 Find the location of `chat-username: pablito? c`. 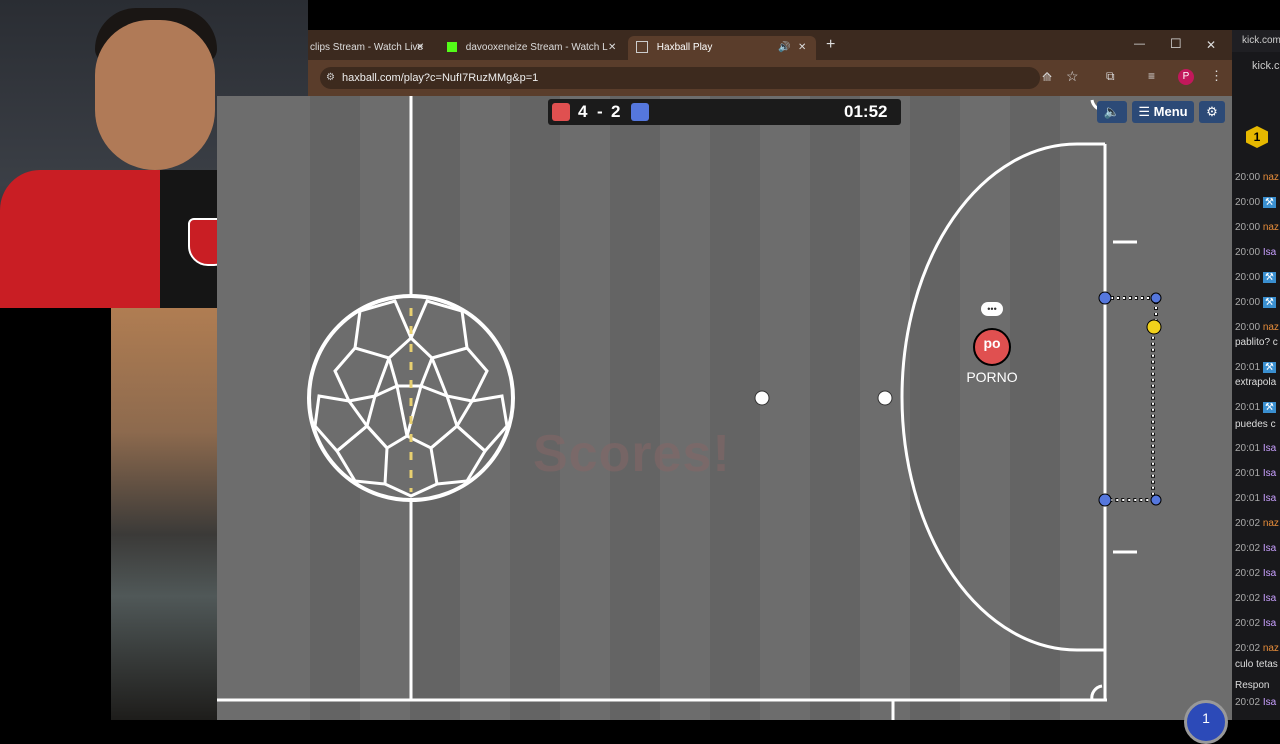

chat-username: pablito? c is located at coordinates (1256, 342).